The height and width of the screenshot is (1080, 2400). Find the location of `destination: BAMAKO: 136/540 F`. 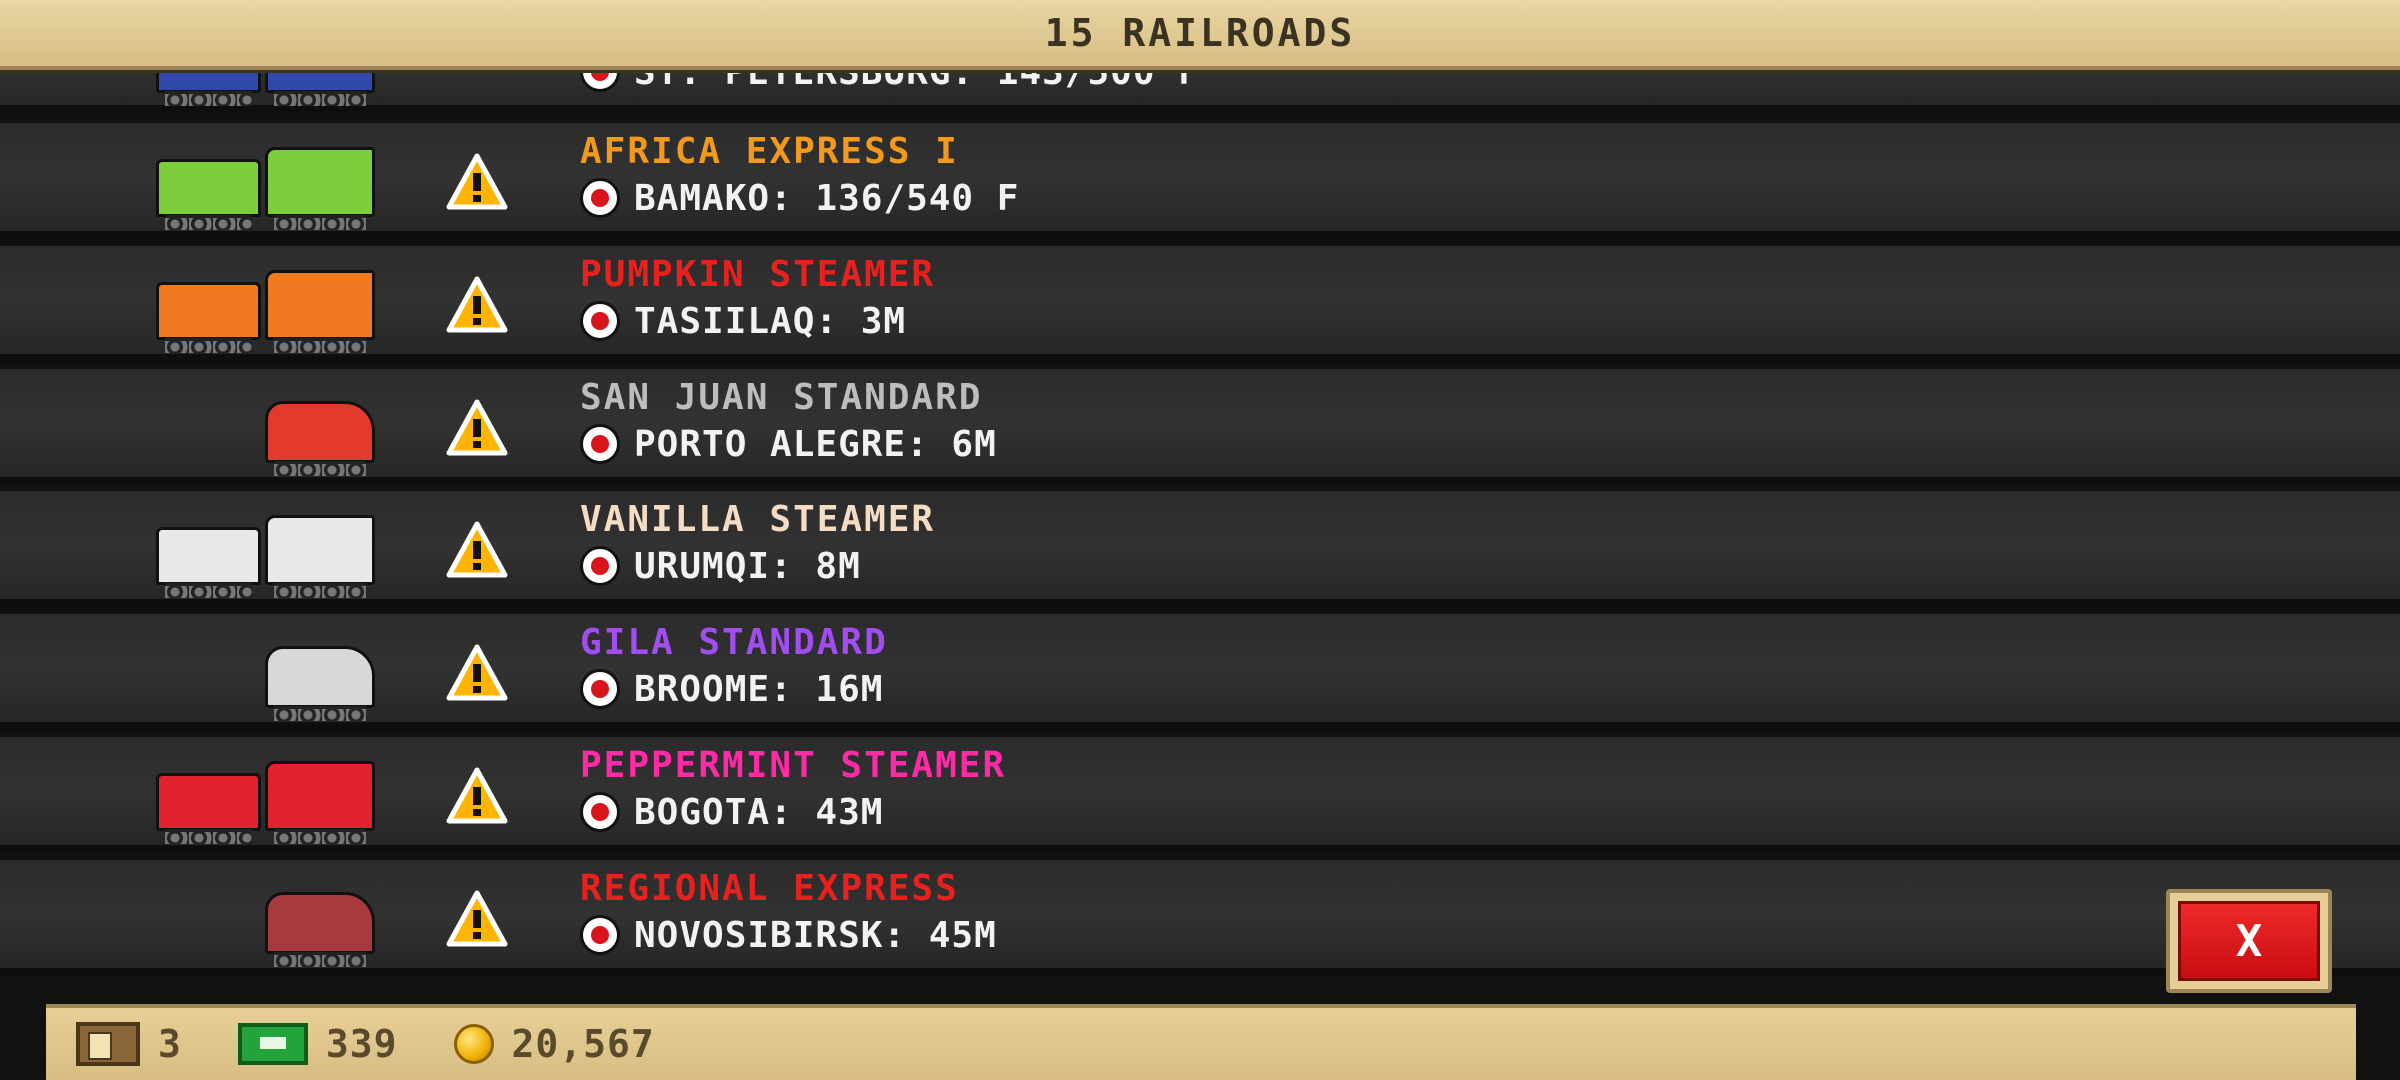

destination: BAMAKO: 136/540 F is located at coordinates (799, 198).